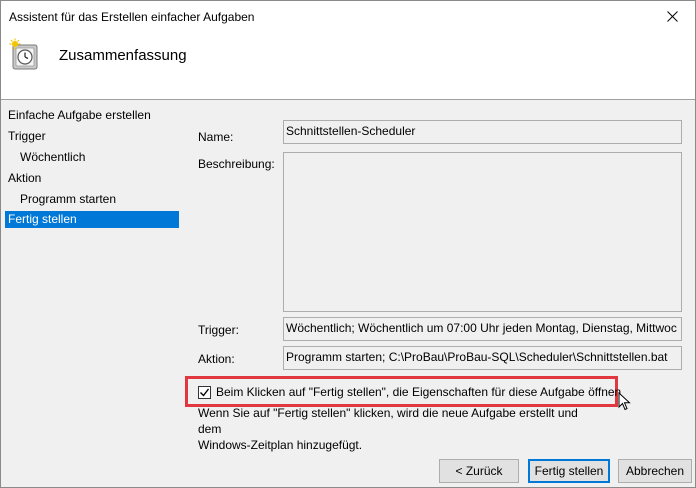 This screenshot has height=488, width=696. Describe the element at coordinates (655, 471) in the screenshot. I see `cancel-button: Abbrechen` at that location.